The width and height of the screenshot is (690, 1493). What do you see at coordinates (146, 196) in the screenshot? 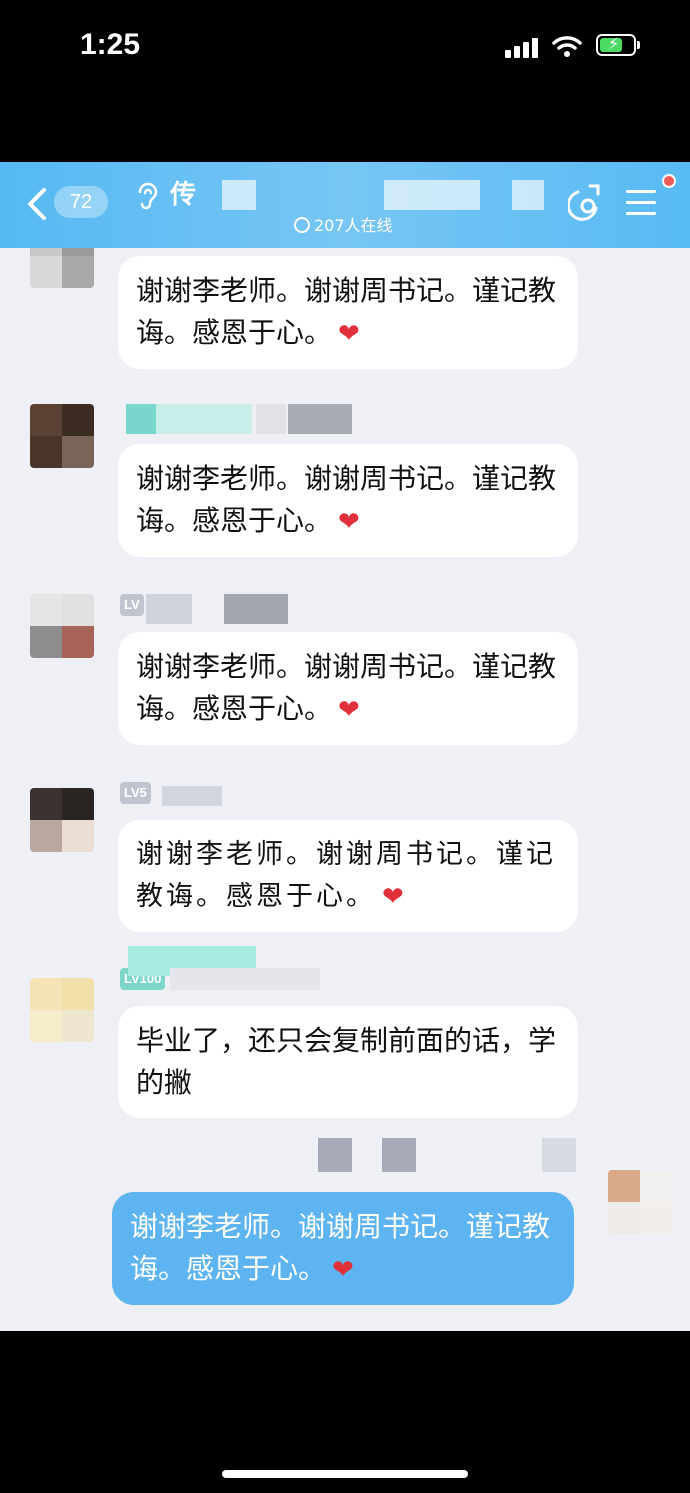
I see `ear-mode-icon` at bounding box center [146, 196].